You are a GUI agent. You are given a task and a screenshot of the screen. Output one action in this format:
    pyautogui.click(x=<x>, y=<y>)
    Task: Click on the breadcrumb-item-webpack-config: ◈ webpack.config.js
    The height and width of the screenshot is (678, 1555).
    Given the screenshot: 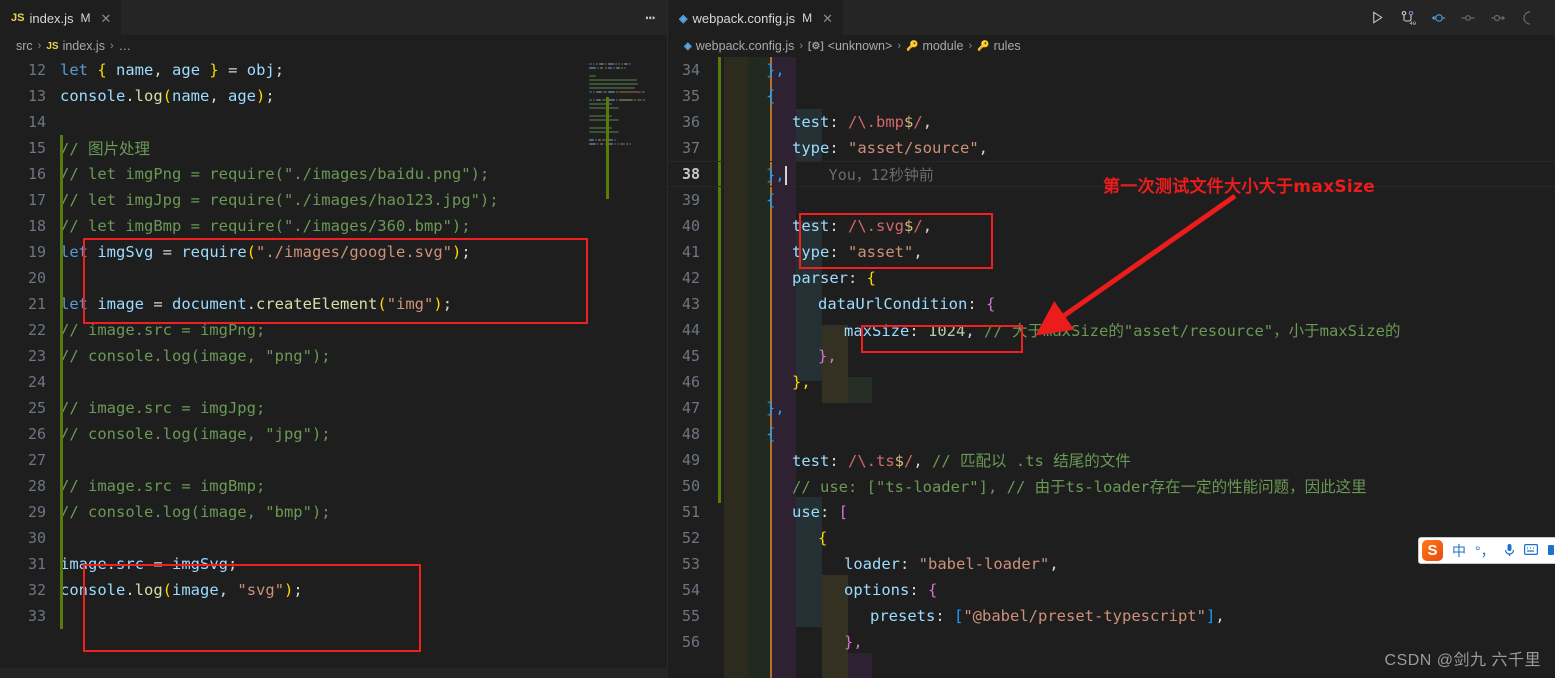 What is the action you would take?
    pyautogui.click(x=739, y=46)
    